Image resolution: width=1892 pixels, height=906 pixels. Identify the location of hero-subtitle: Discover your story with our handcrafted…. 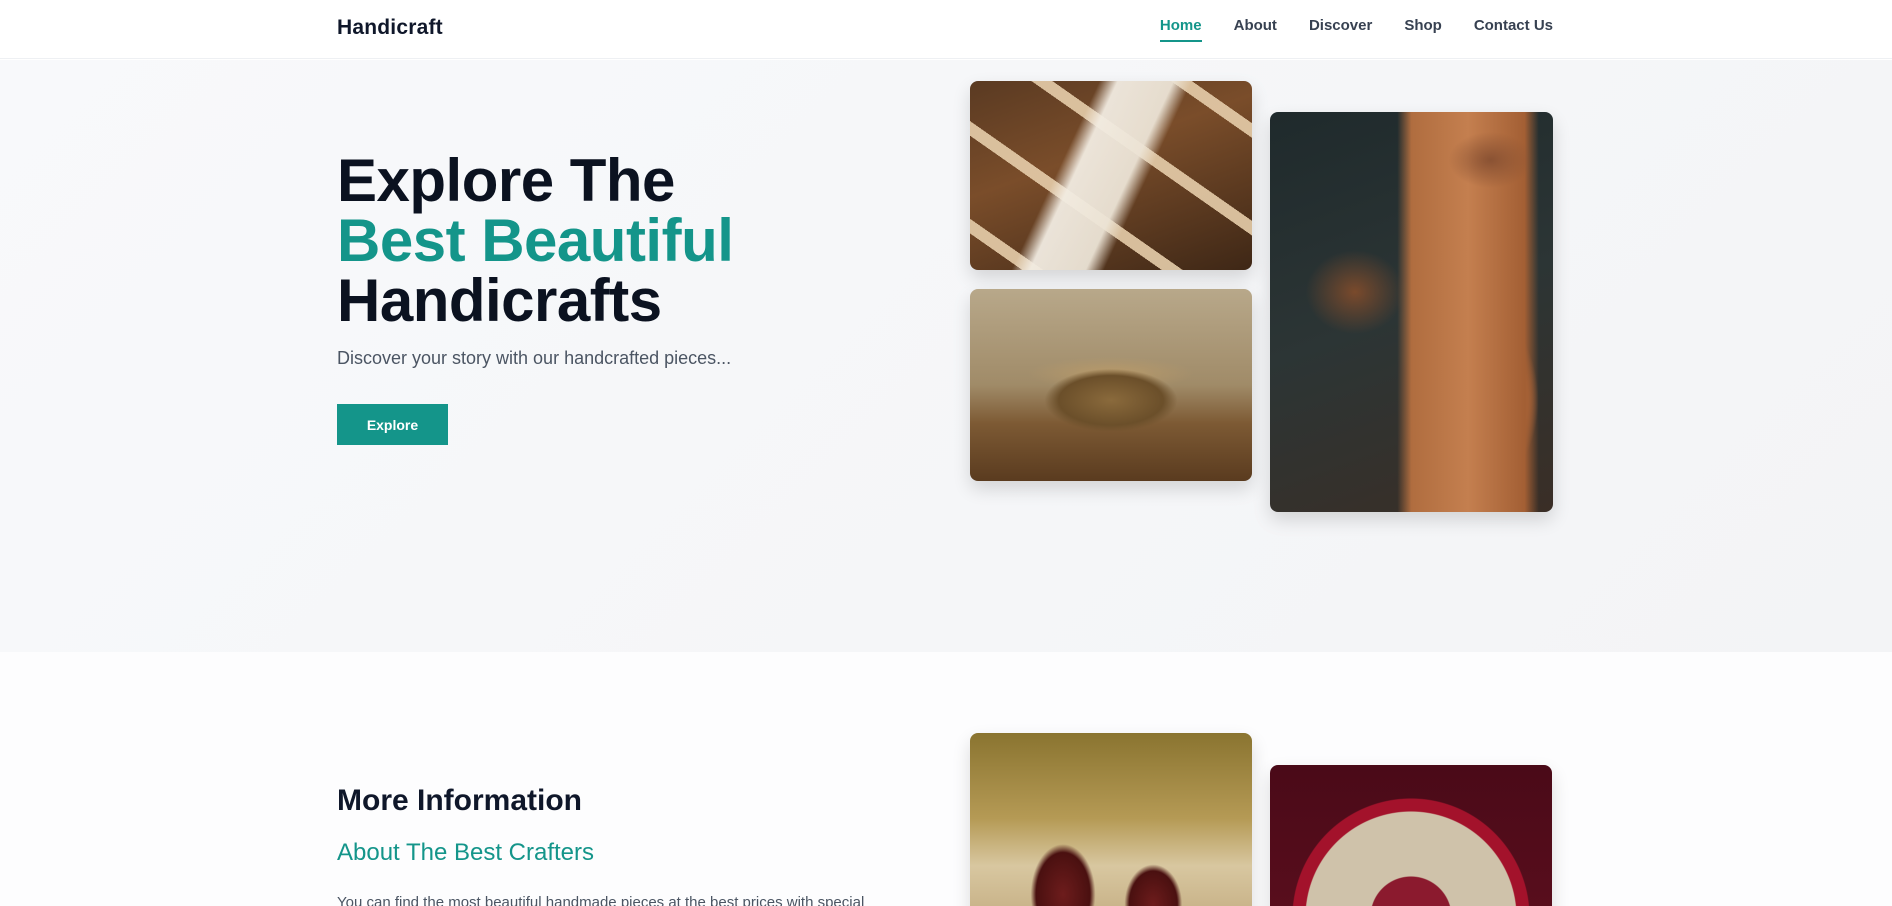
(534, 358).